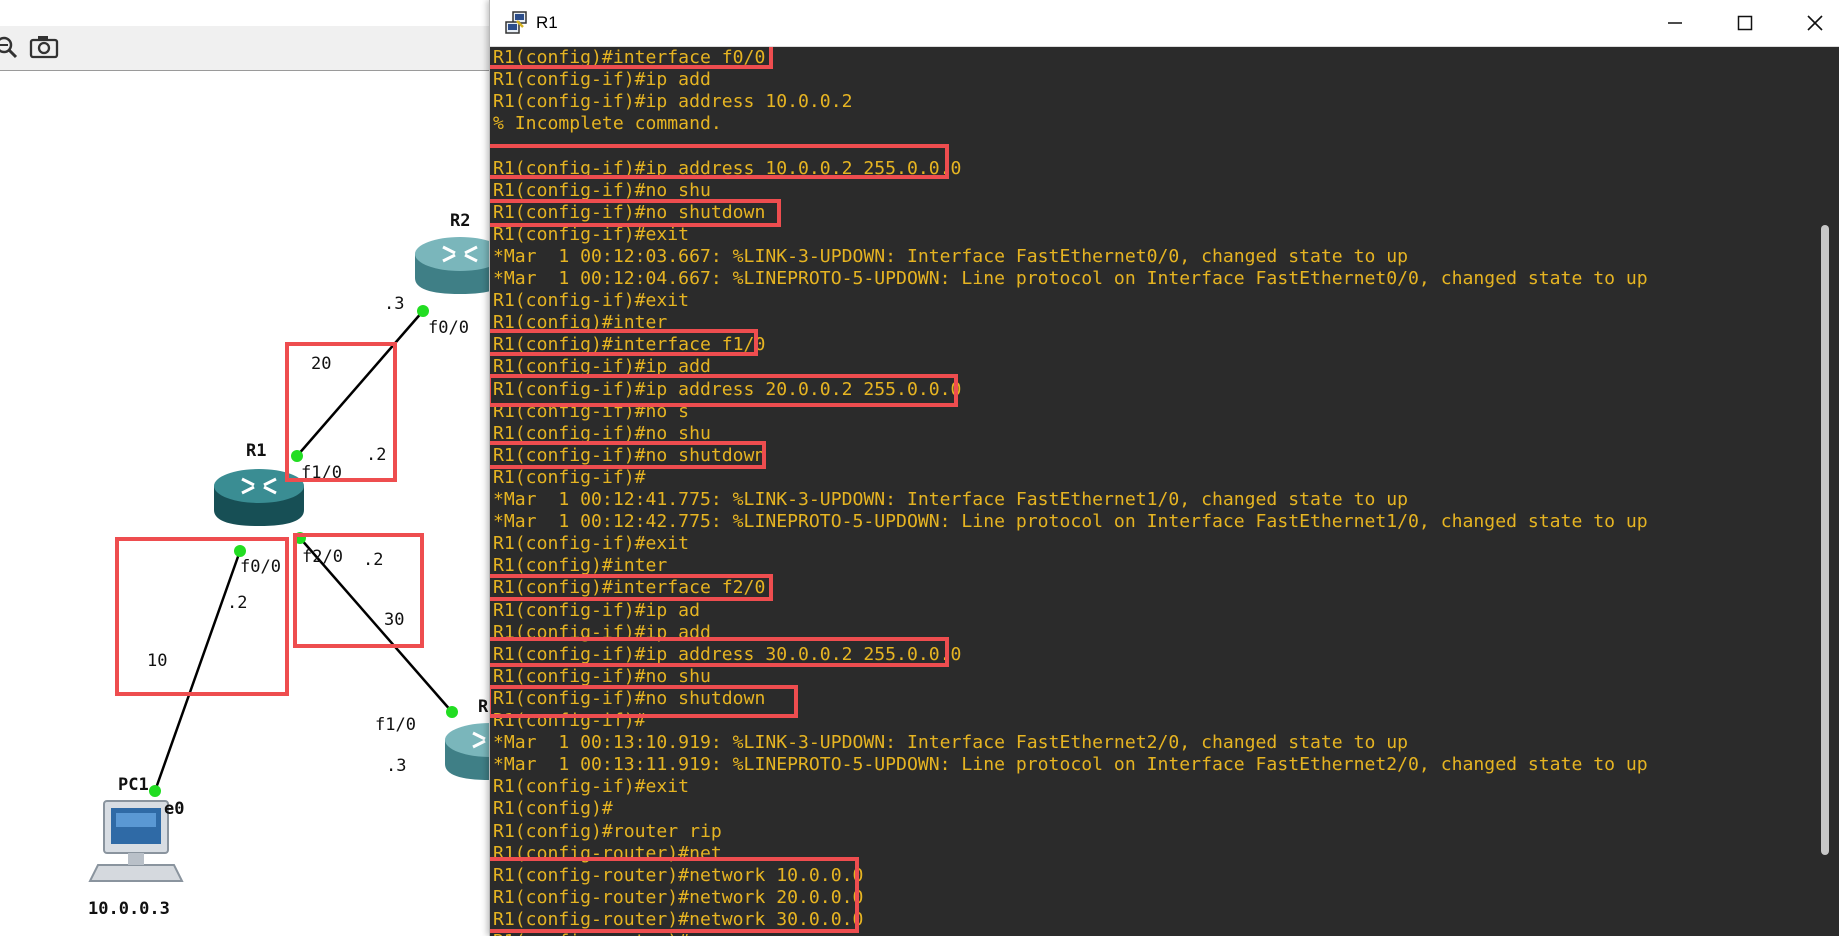 The image size is (1839, 936). Describe the element at coordinates (394, 304) in the screenshot. I see `host-label-r2: .3` at that location.